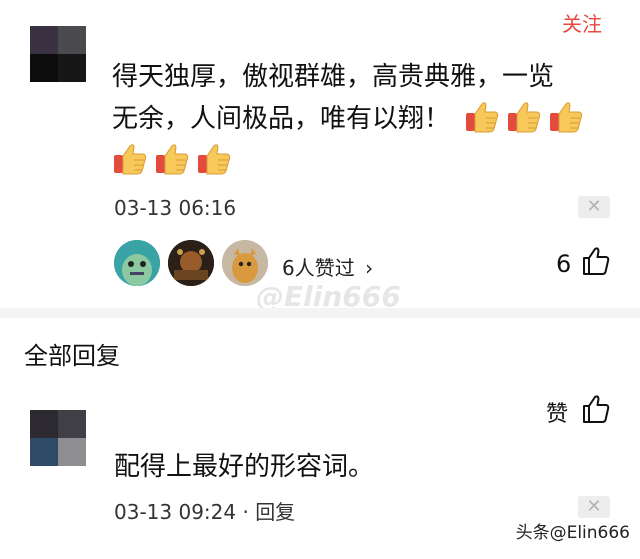 This screenshot has height=559, width=640. I want to click on section-divider, so click(320, 313).